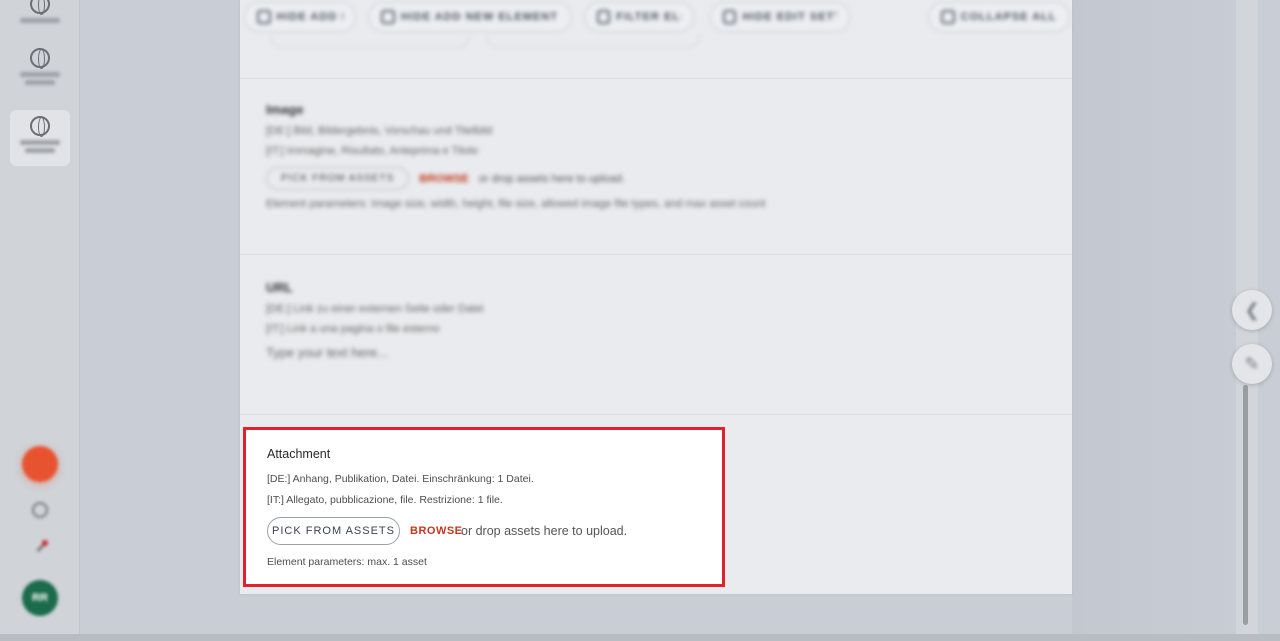  Describe the element at coordinates (40, 510) in the screenshot. I see `settings-icon` at that location.